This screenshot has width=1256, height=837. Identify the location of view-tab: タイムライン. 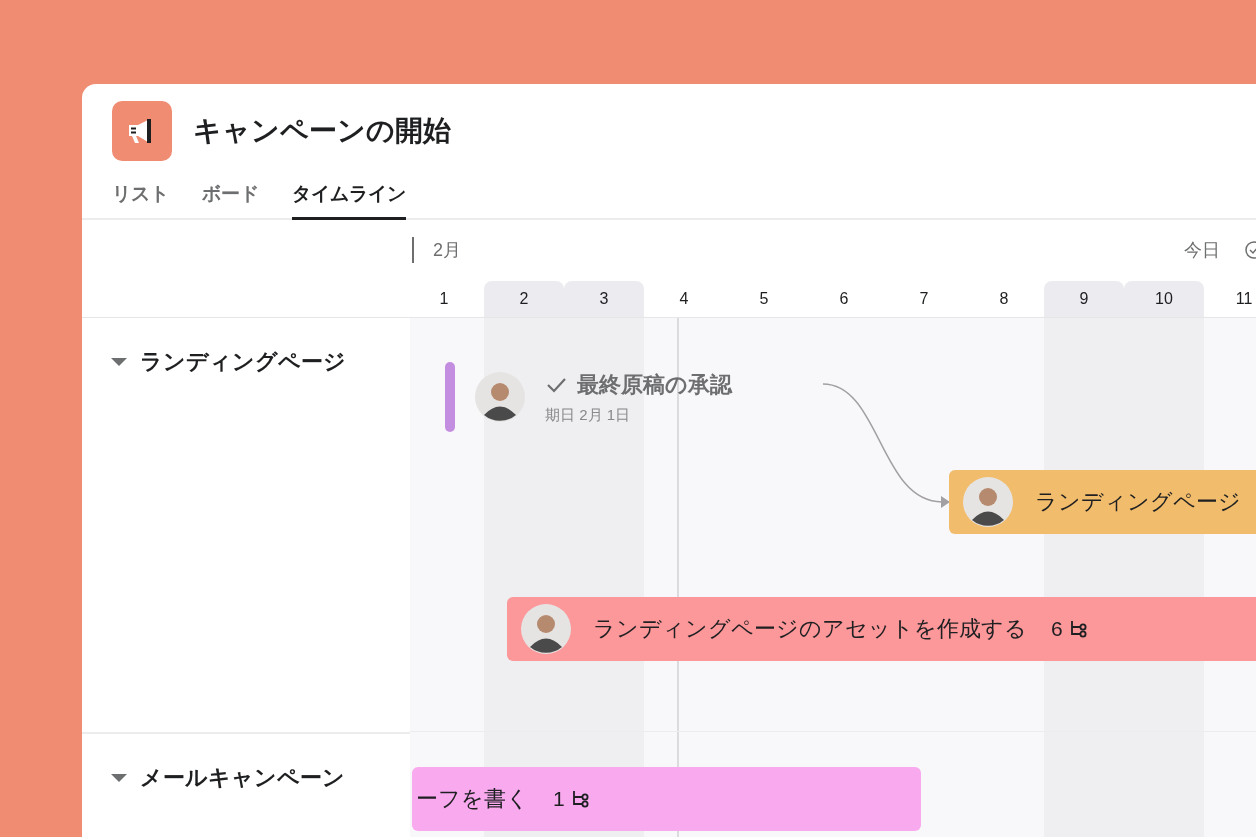
(349, 198).